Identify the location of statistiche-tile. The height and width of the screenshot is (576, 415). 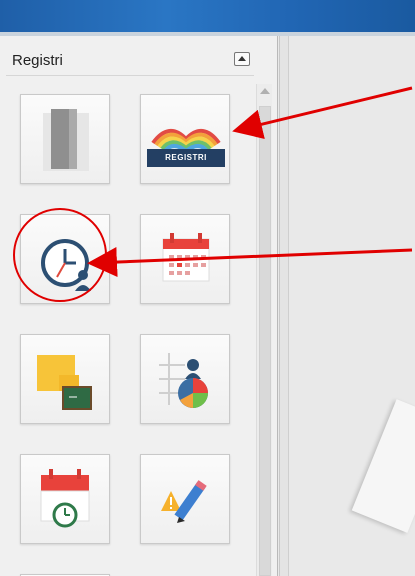
(185, 379).